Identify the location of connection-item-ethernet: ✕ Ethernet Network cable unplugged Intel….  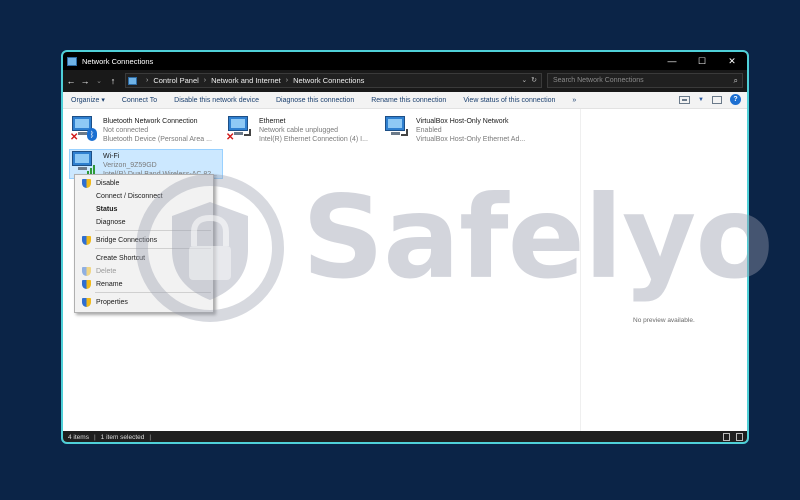
(297, 129).